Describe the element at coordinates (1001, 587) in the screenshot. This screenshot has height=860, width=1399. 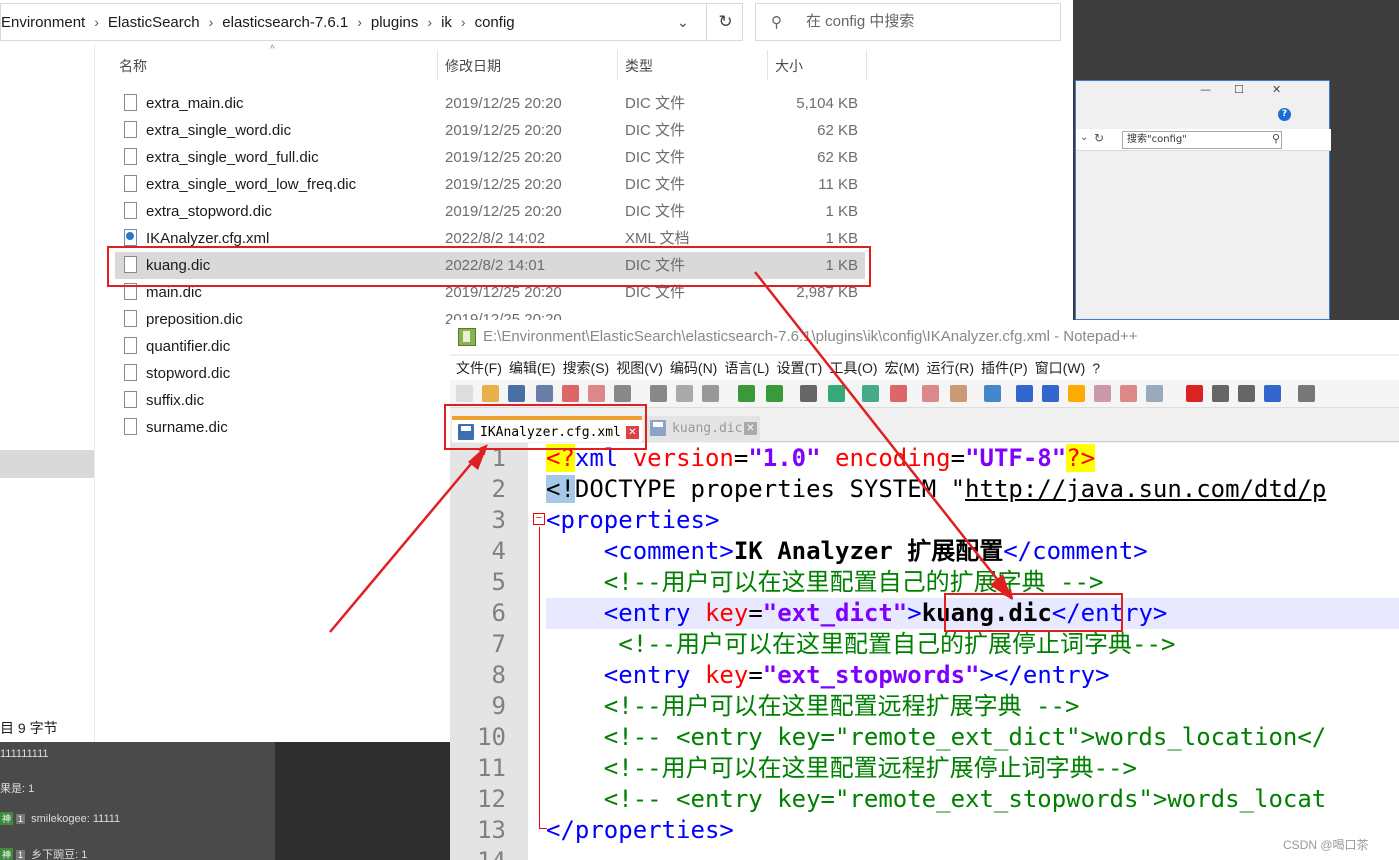
I see `arrow-head-entry` at that location.